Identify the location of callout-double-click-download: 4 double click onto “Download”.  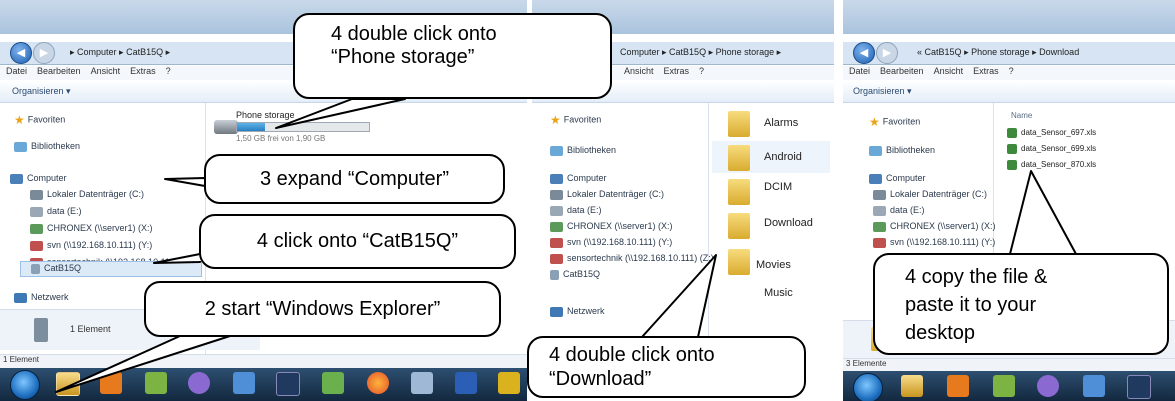
(666, 367).